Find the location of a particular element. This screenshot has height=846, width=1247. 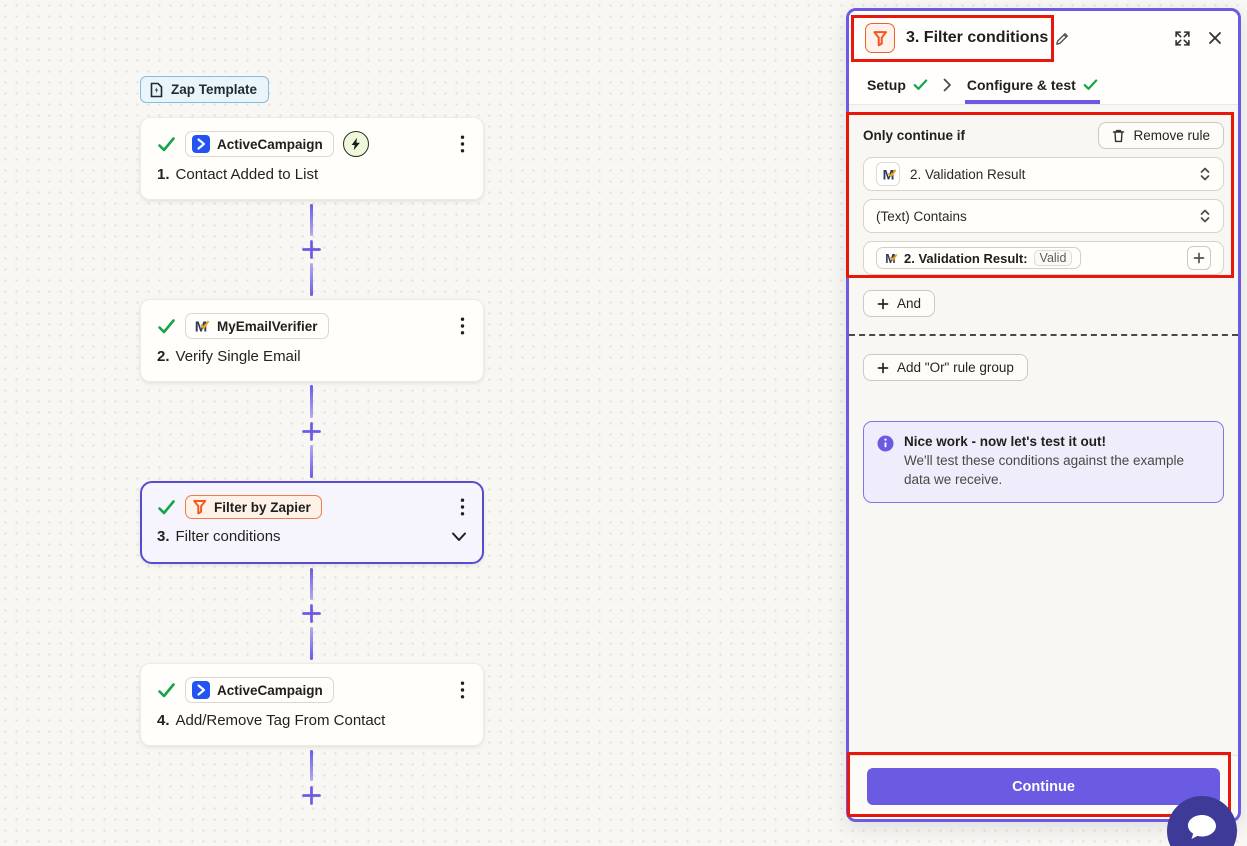

info-title: Nice work - now let's test it out! is located at coordinates (1005, 441).